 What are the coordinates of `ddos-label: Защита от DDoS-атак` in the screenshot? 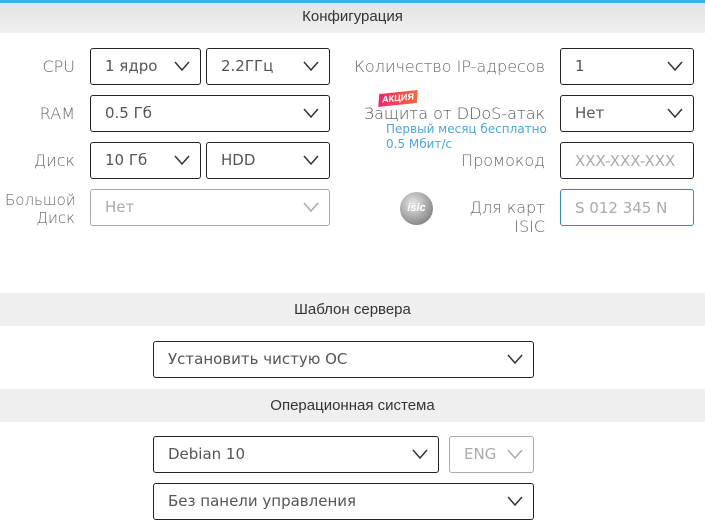 It's located at (454, 113).